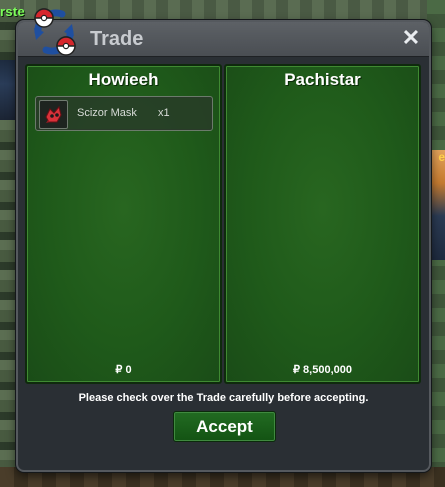 The height and width of the screenshot is (487, 445). What do you see at coordinates (123, 79) in the screenshot?
I see `player-name-left: Howieeh` at bounding box center [123, 79].